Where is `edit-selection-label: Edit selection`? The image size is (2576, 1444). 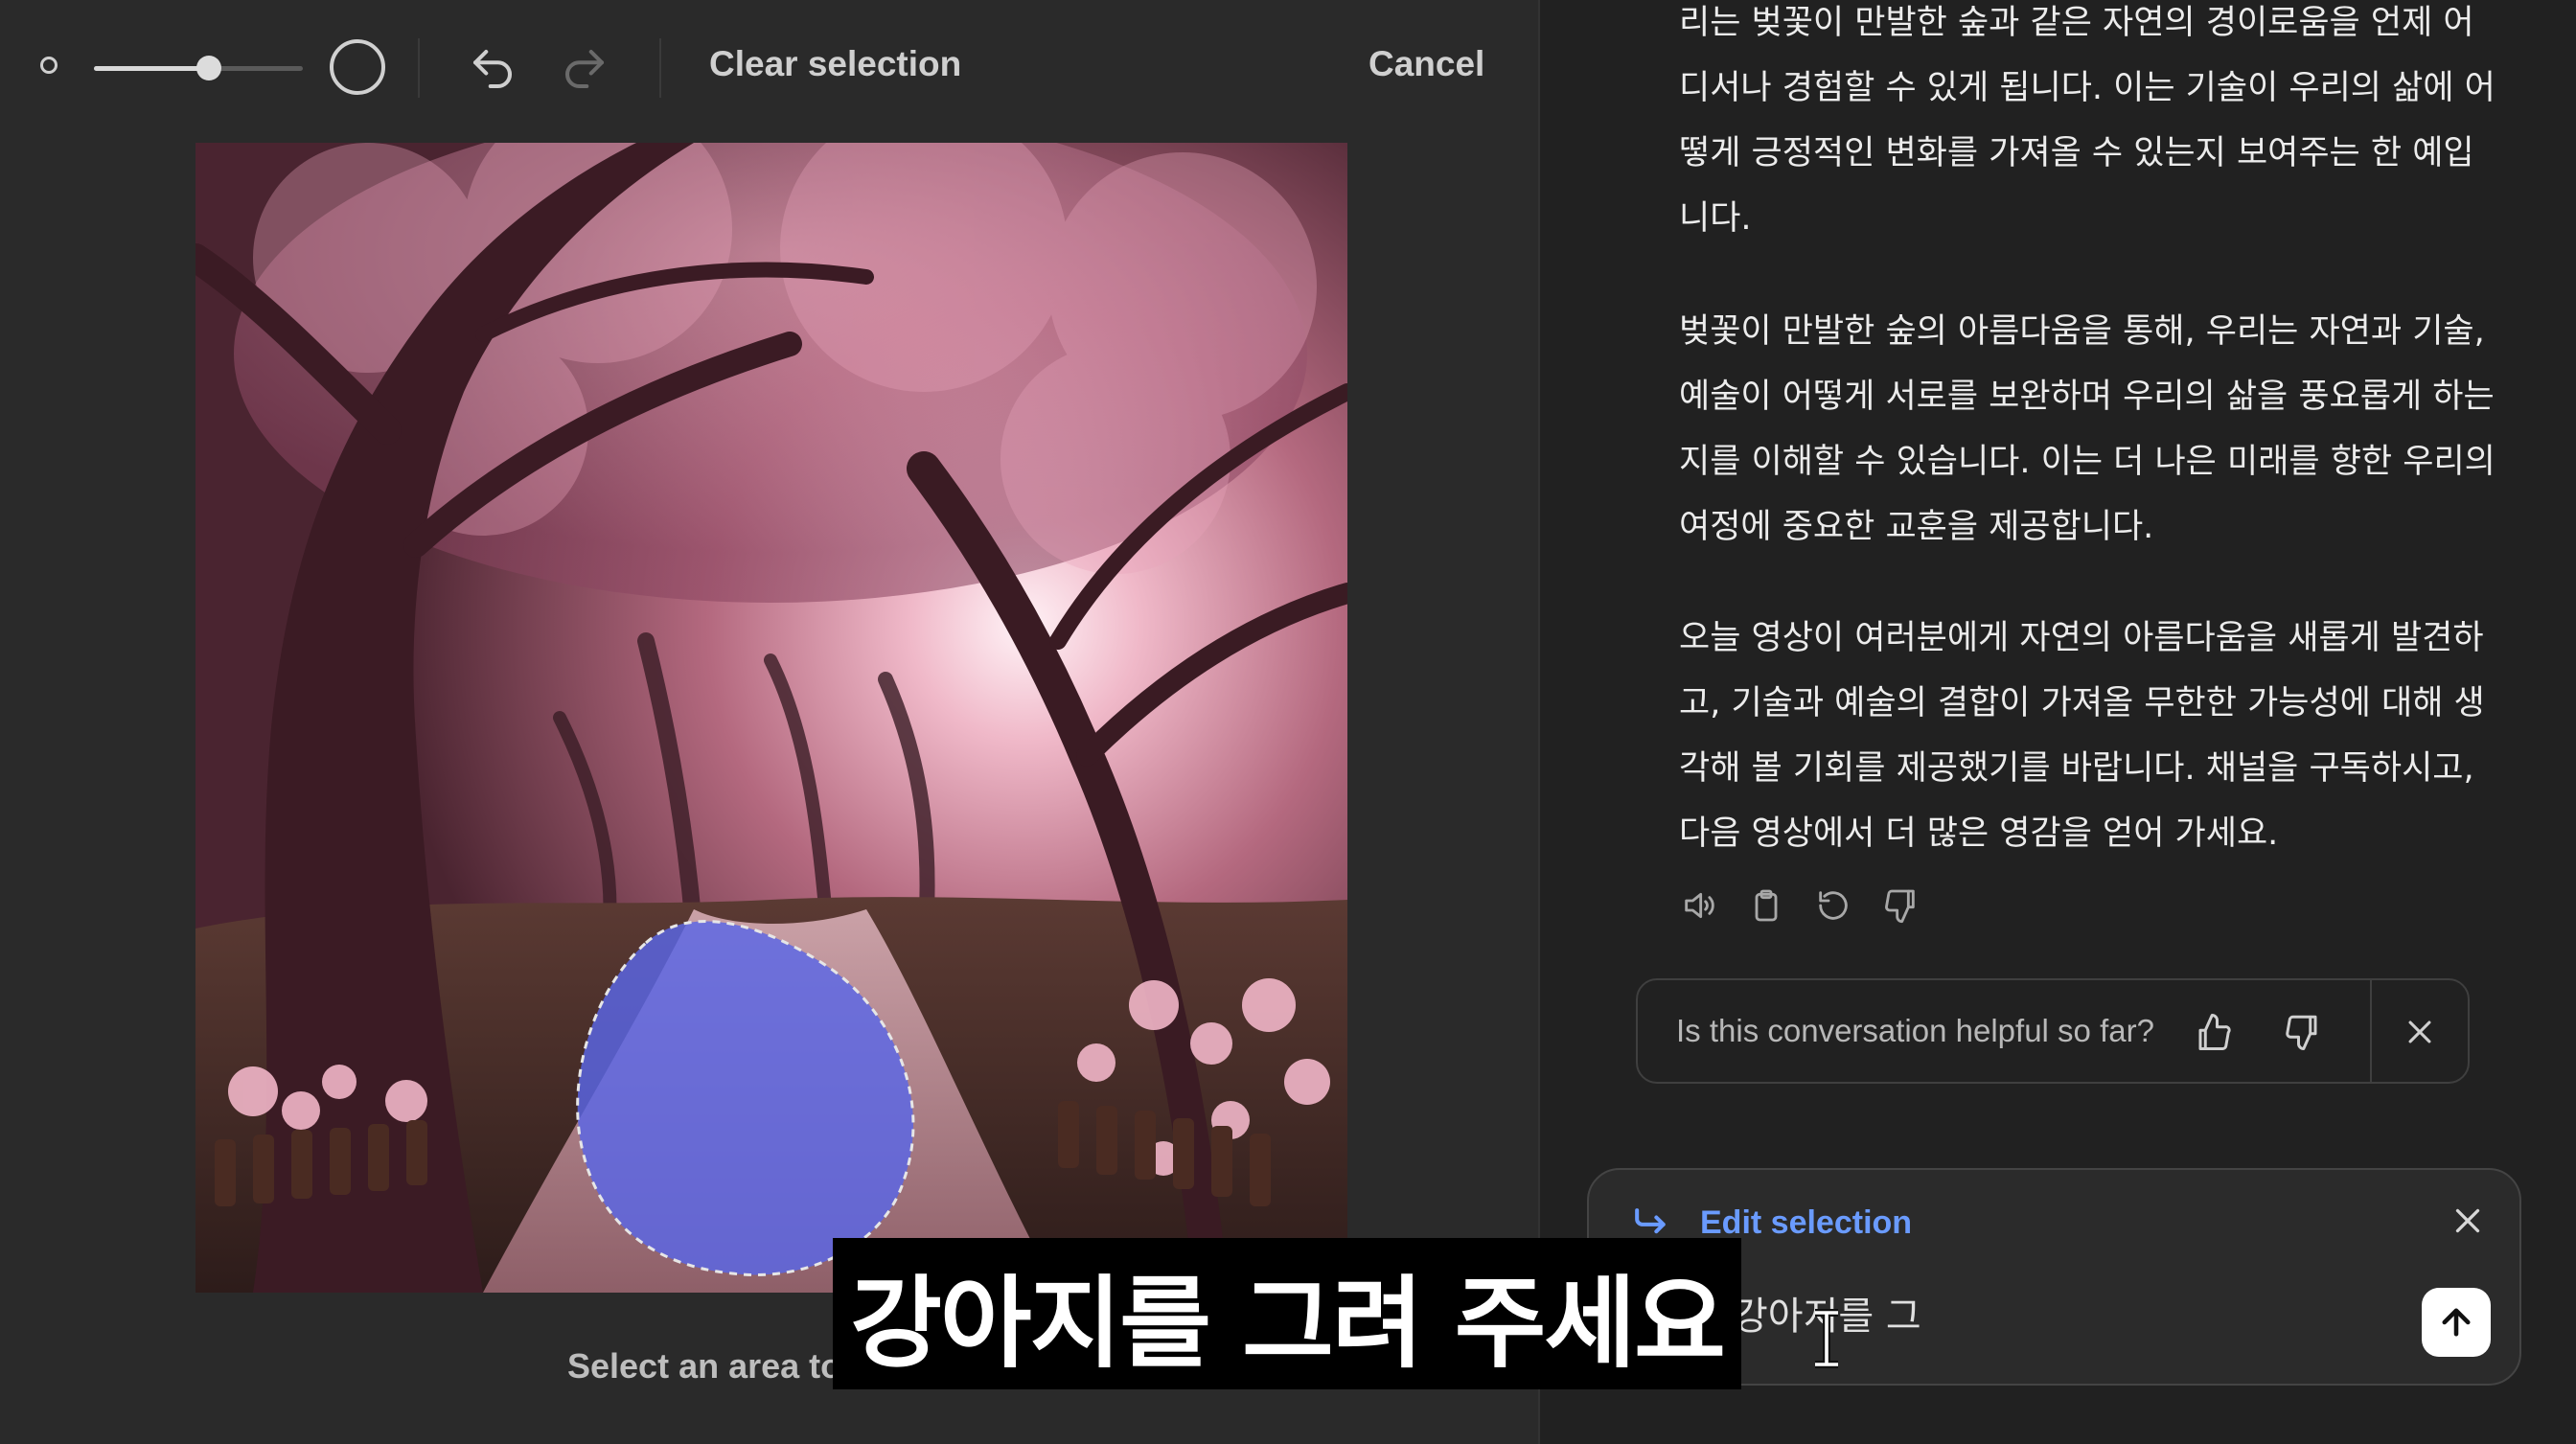
edit-selection-label: Edit selection is located at coordinates (1806, 1222).